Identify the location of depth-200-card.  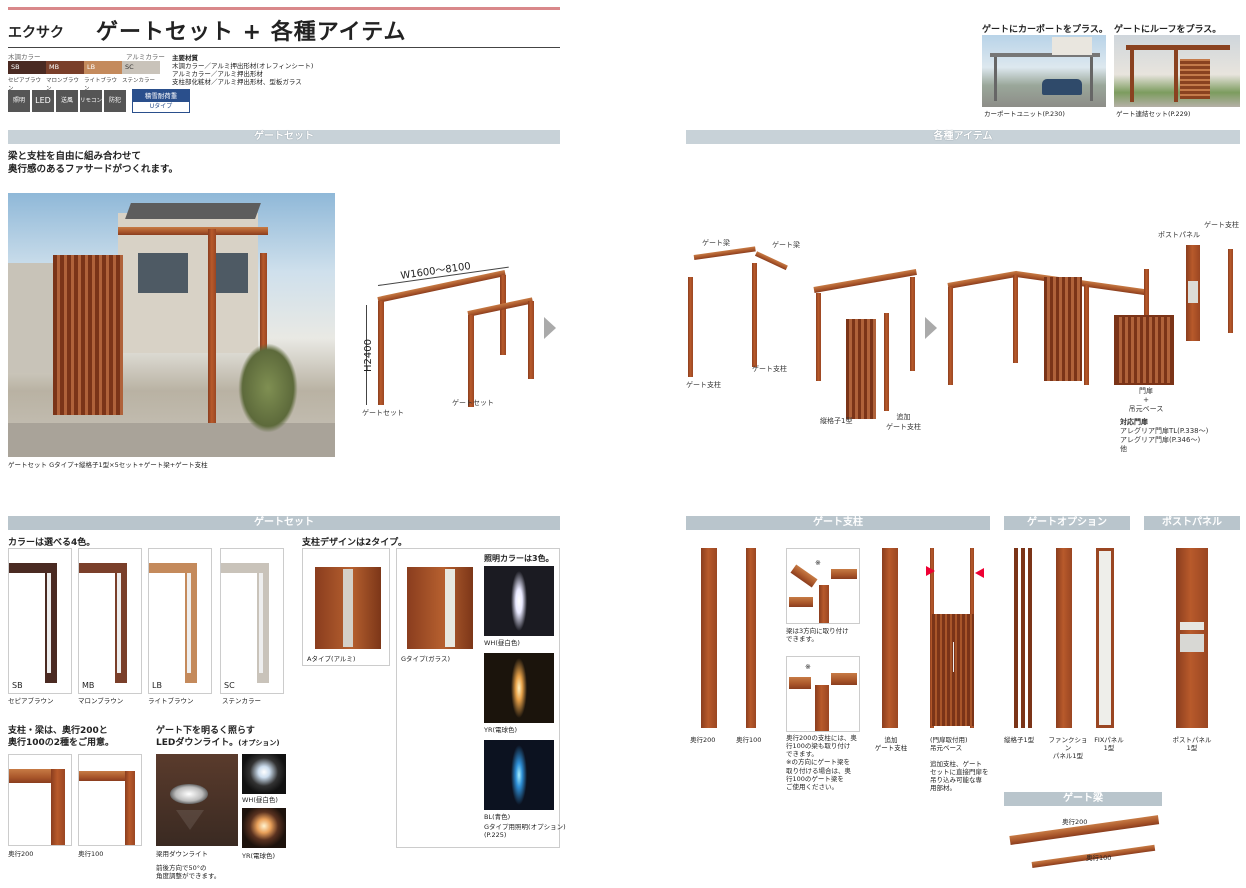
(40, 800).